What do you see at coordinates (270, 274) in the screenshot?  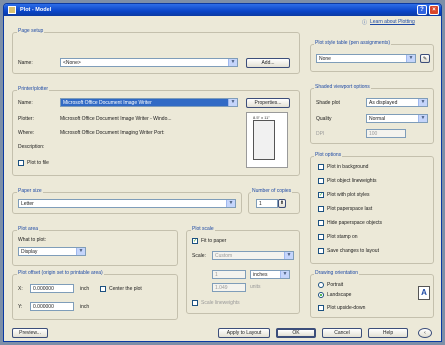 I see `scale-unit-select: inches ▼` at bounding box center [270, 274].